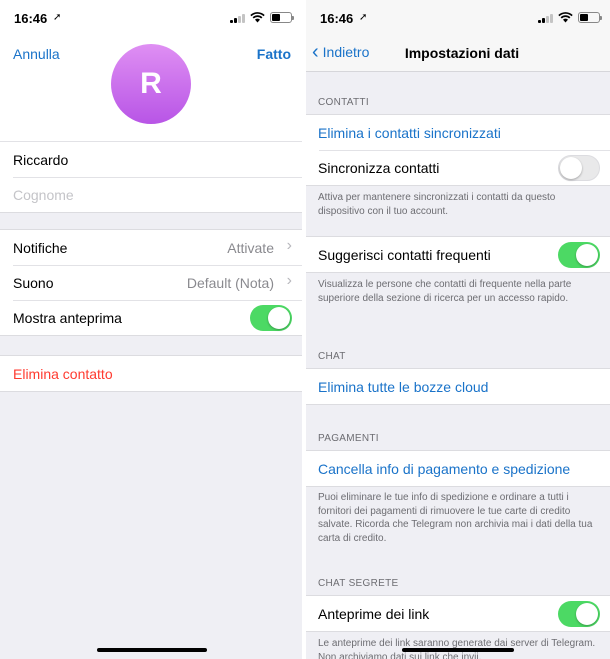 This screenshot has width=610, height=659. I want to click on cancel-button: Annulla, so click(36, 54).